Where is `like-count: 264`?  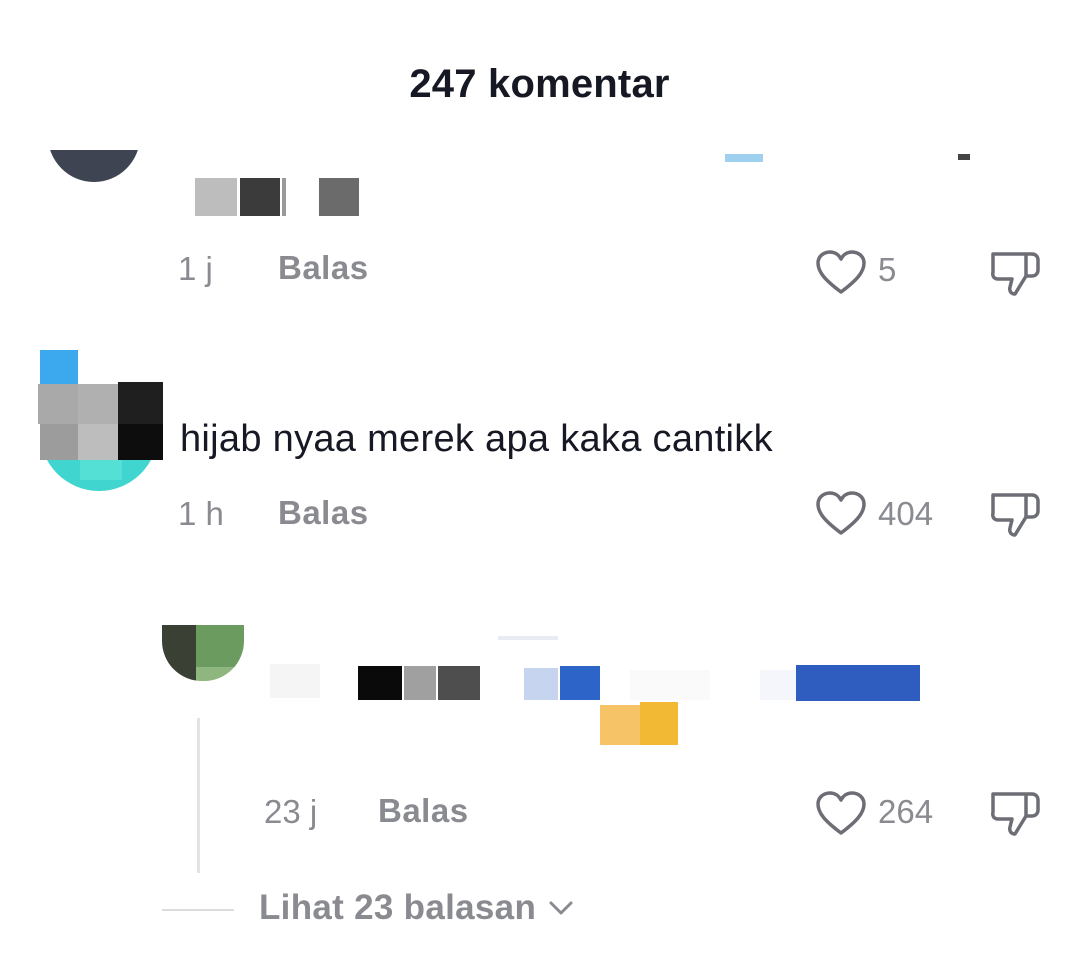
like-count: 264 is located at coordinates (906, 811).